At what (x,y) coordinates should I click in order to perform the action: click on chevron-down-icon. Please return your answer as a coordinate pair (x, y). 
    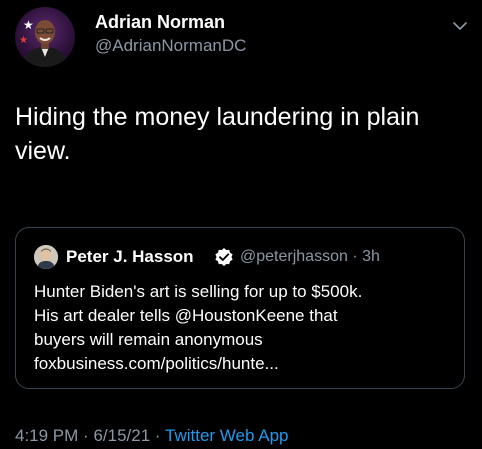
    Looking at the image, I should click on (460, 26).